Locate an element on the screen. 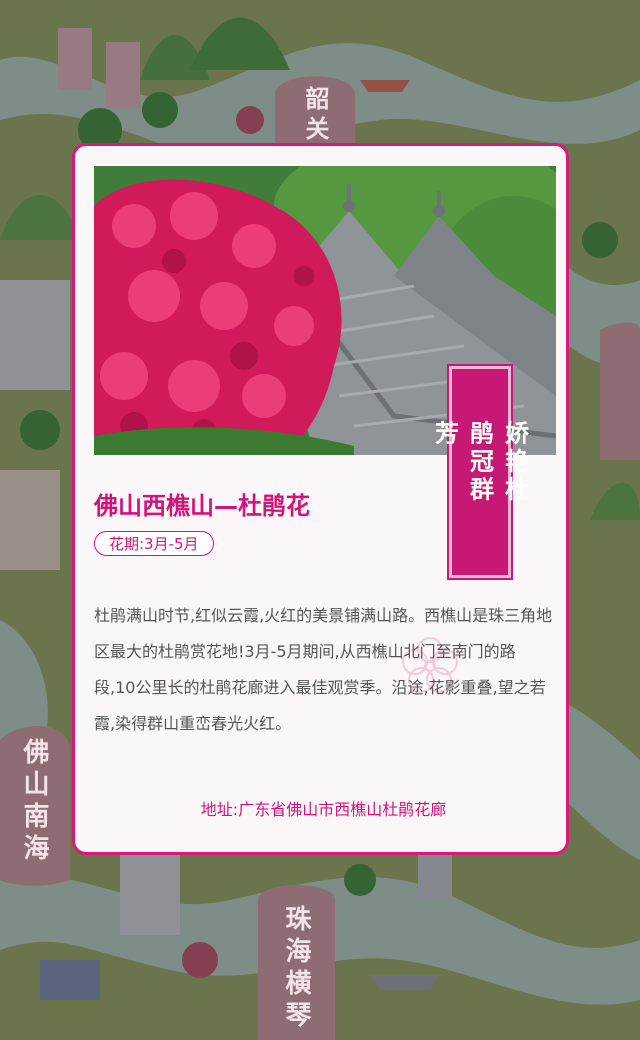 The width and height of the screenshot is (640, 1040). flower-period-badge: 花期:3月-5月 is located at coordinates (154, 543).